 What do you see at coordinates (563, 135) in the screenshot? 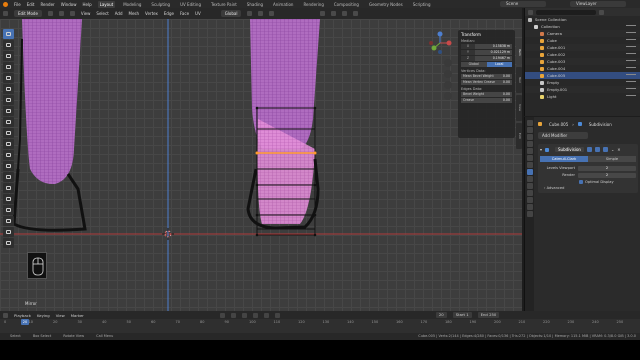
I see `add-modifier-button: Add Modifier` at bounding box center [563, 135].